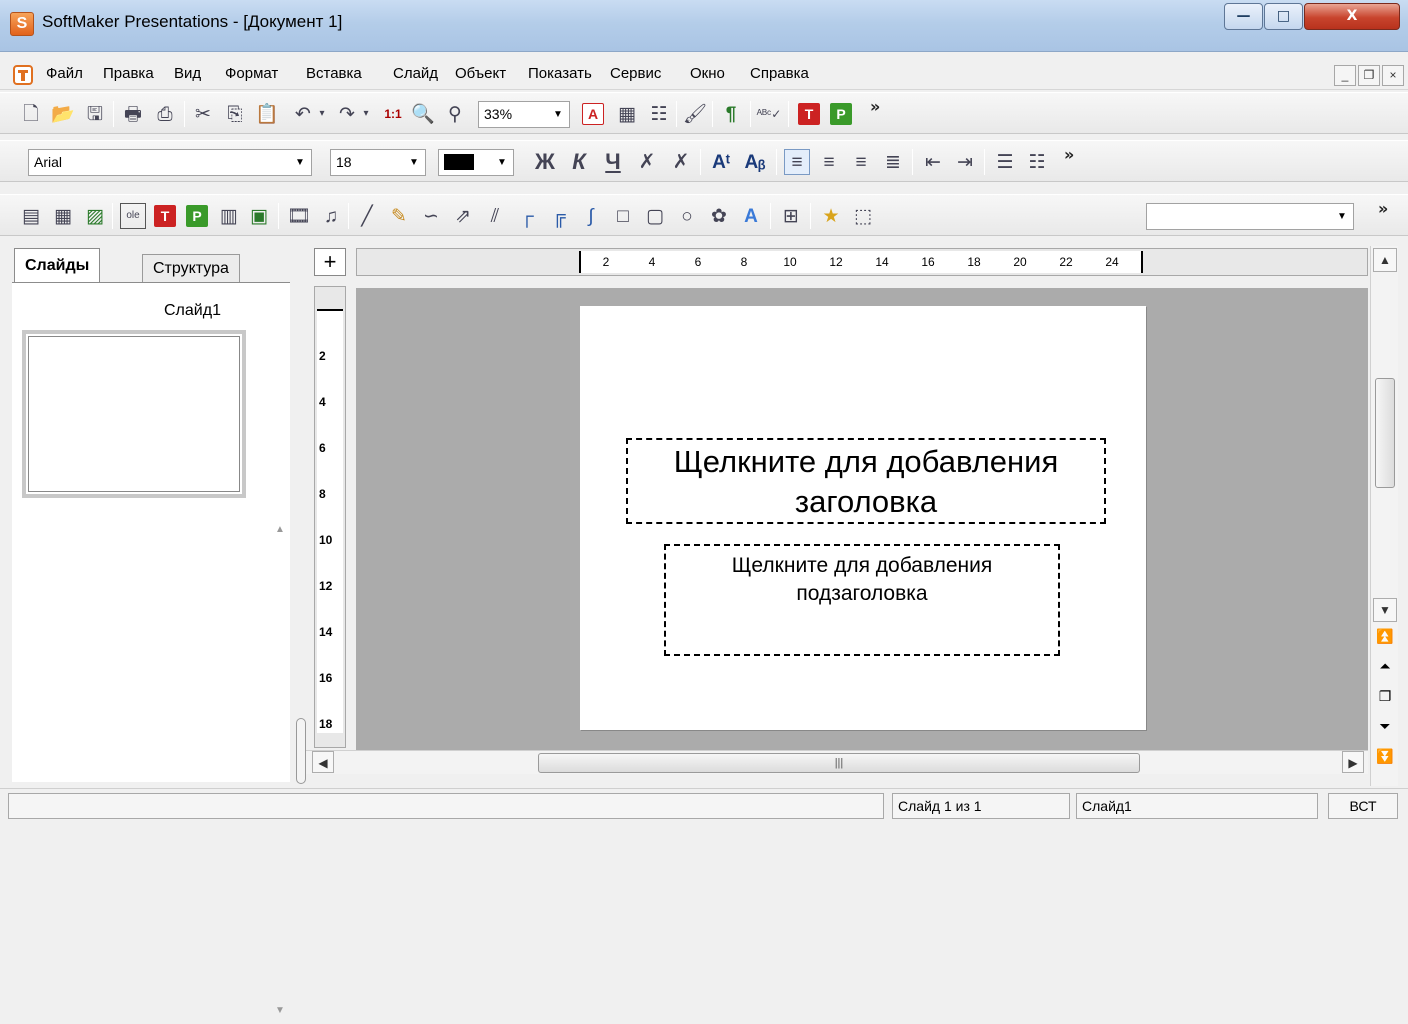 This screenshot has width=1408, height=1024. Describe the element at coordinates (431, 216) in the screenshot. I see `curve-icon: ∽` at that location.